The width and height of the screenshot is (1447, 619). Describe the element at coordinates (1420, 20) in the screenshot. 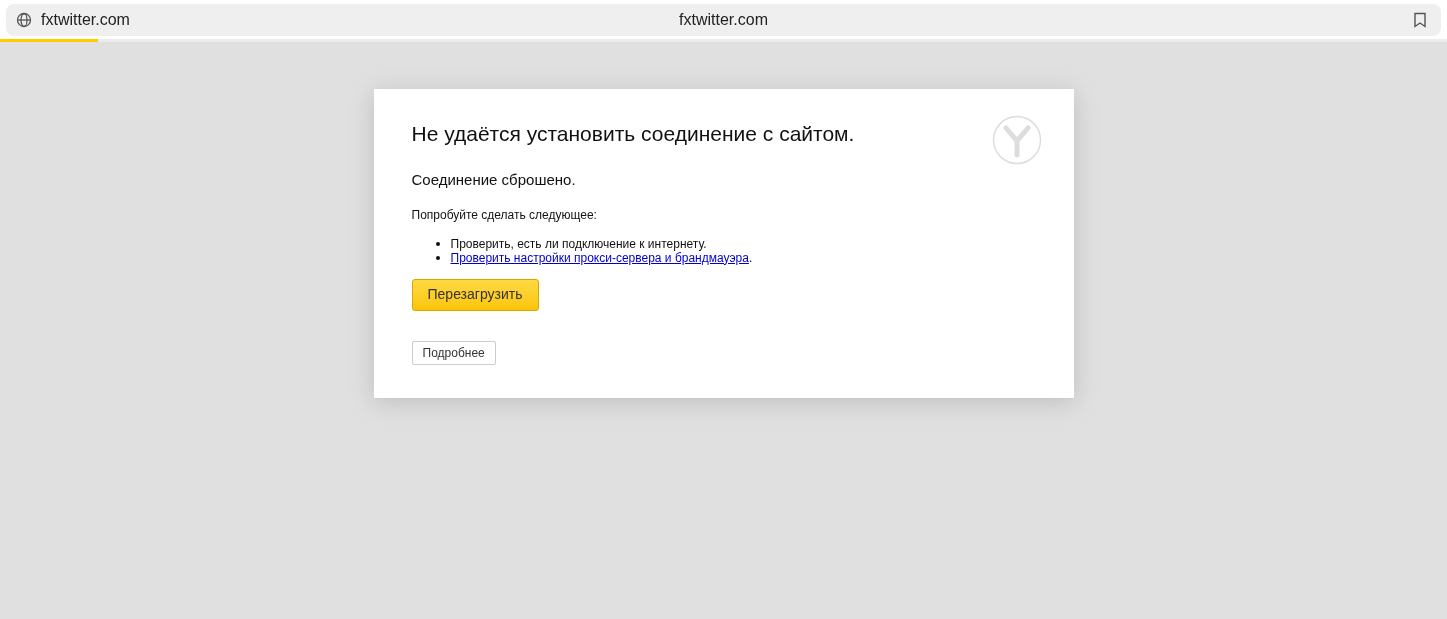

I see `bookmark-icon` at that location.